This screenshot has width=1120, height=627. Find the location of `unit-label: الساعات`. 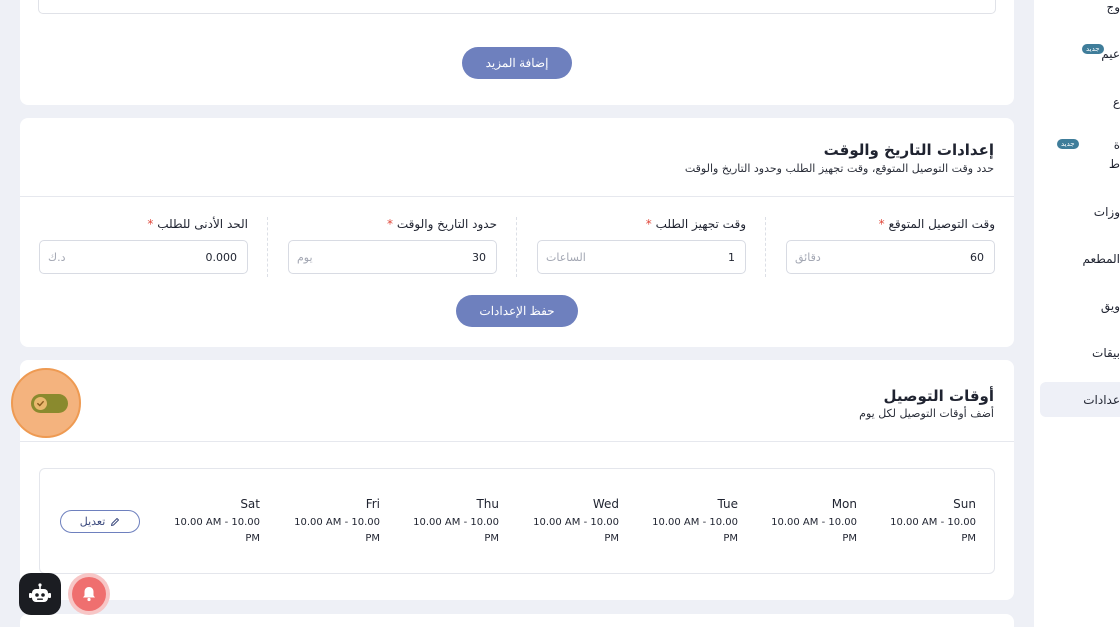

unit-label: الساعات is located at coordinates (566, 257).